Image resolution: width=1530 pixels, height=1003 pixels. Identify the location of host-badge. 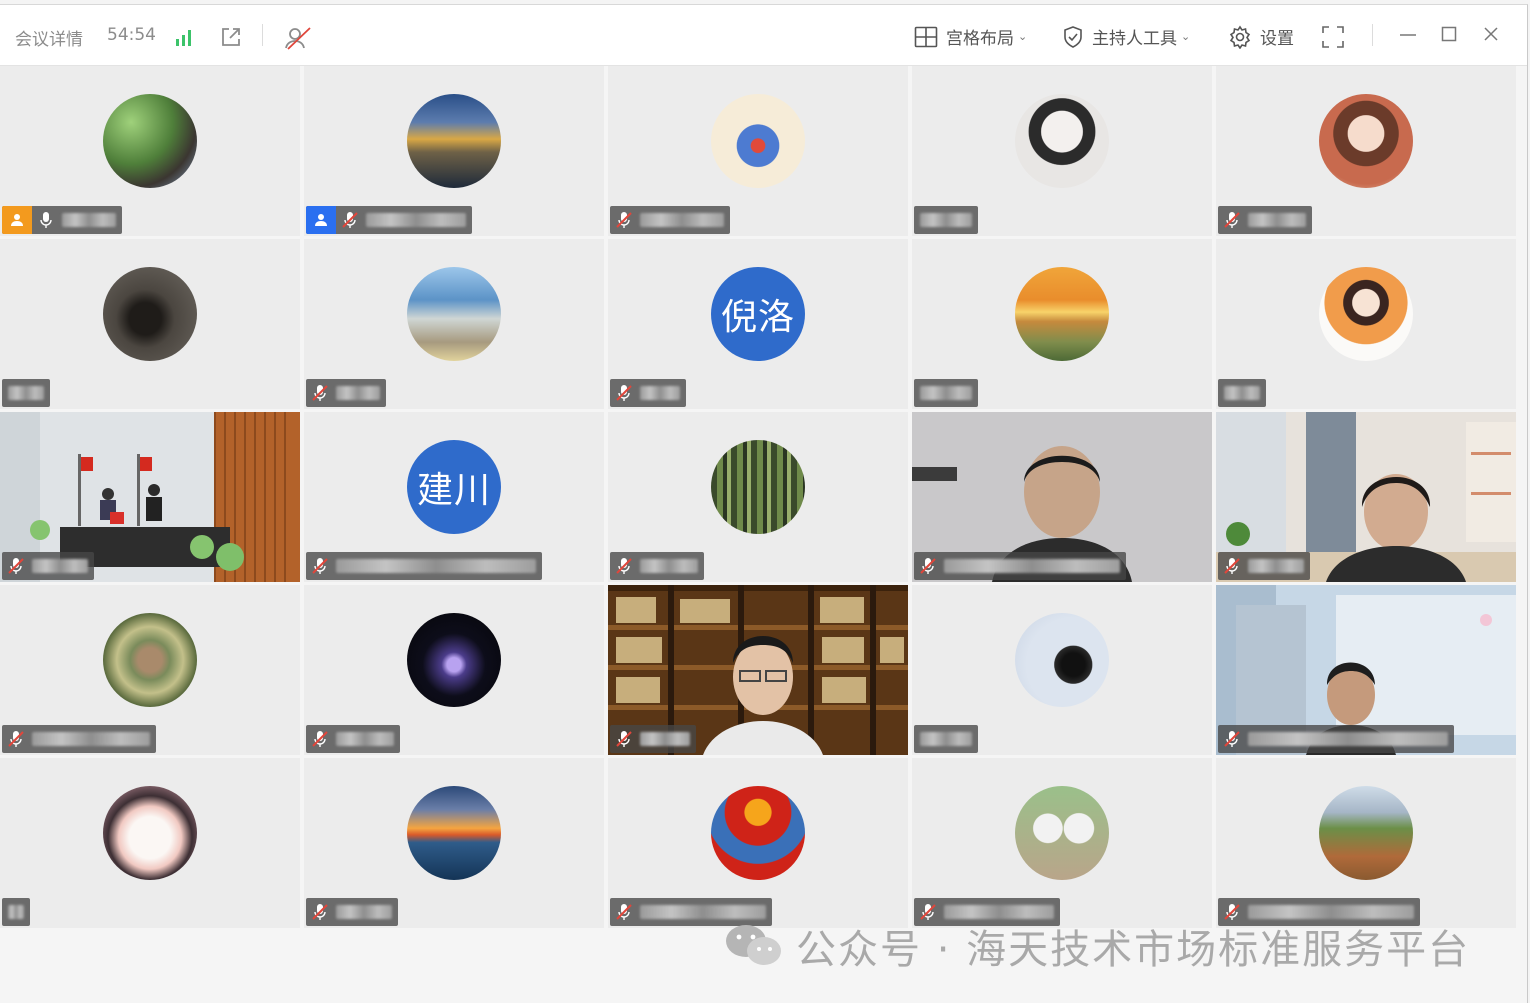
(17, 220).